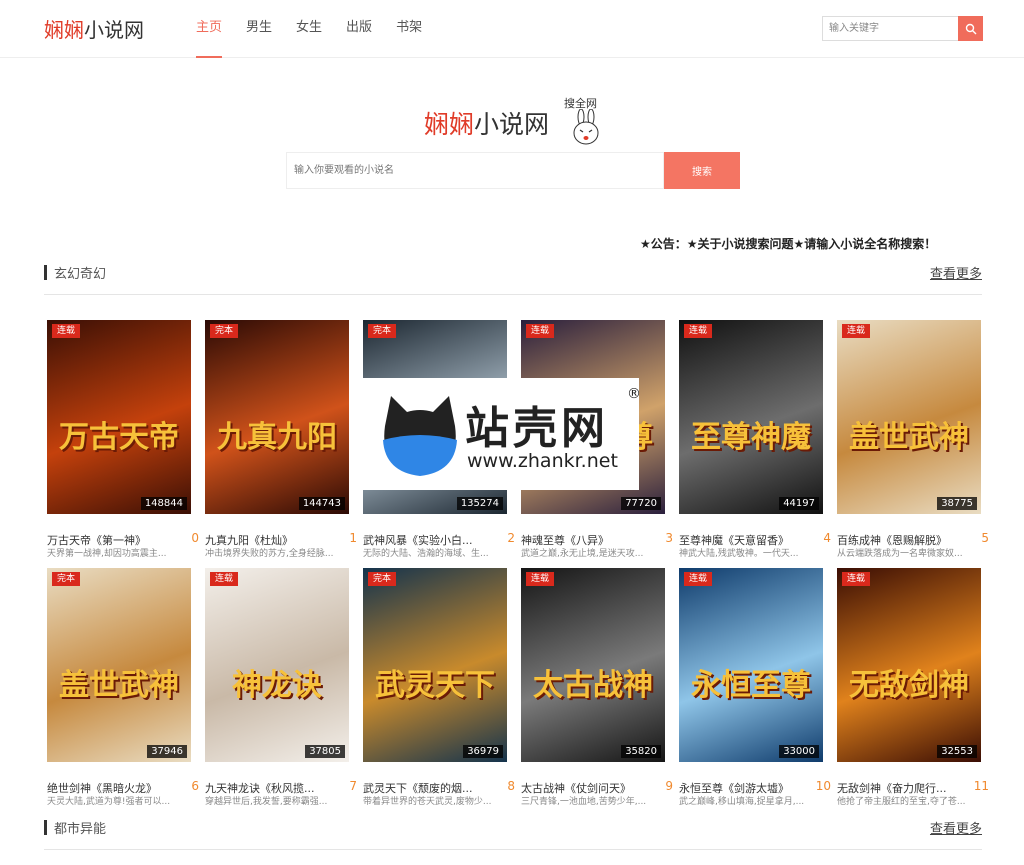 The height and width of the screenshot is (865, 1024). I want to click on section-header-xuanhuan: 玄幻奇幻 查看更多, so click(513, 275).